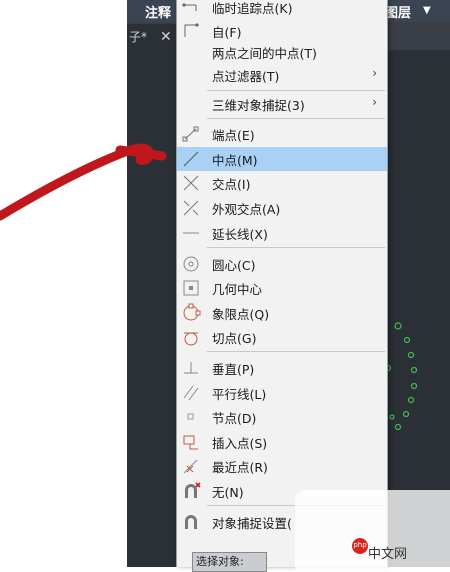 Image resolution: width=450 pixels, height=572 pixels. What do you see at coordinates (282, 466) in the screenshot?
I see `menu-item-nearest: 最近点(R)` at bounding box center [282, 466].